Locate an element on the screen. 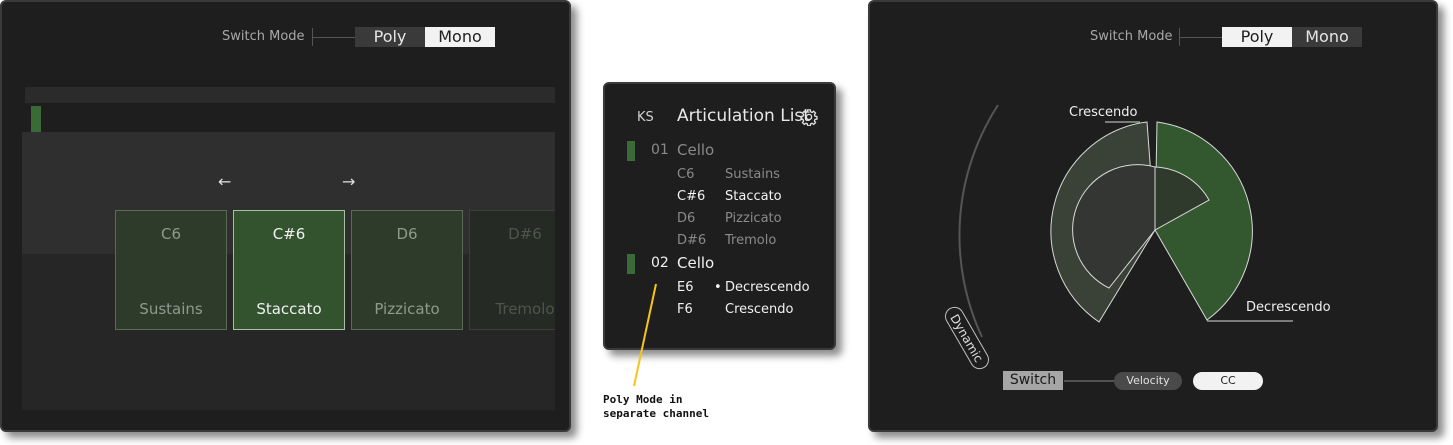 The height and width of the screenshot is (445, 1453). poly-mode-annotation: Poly Mode in separate channel is located at coordinates (656, 407).